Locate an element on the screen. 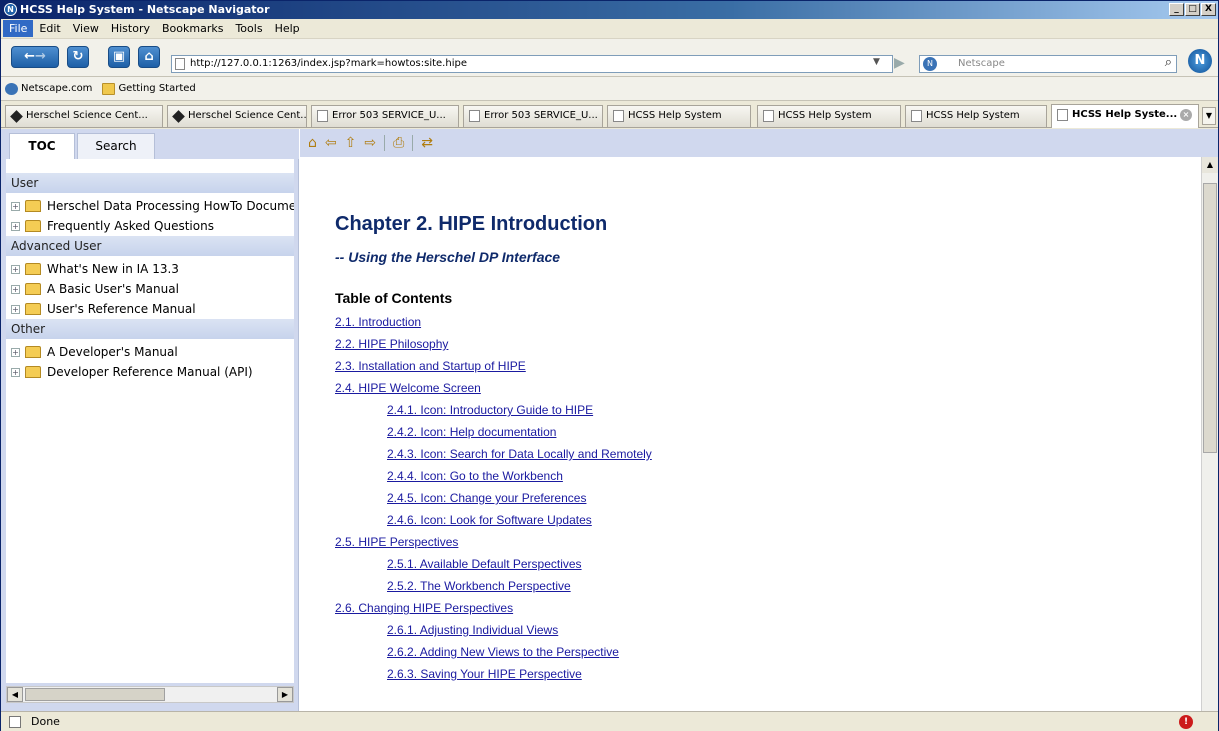  toc-link: 2.6.1. Adjusting Individual Views is located at coordinates (755, 630).